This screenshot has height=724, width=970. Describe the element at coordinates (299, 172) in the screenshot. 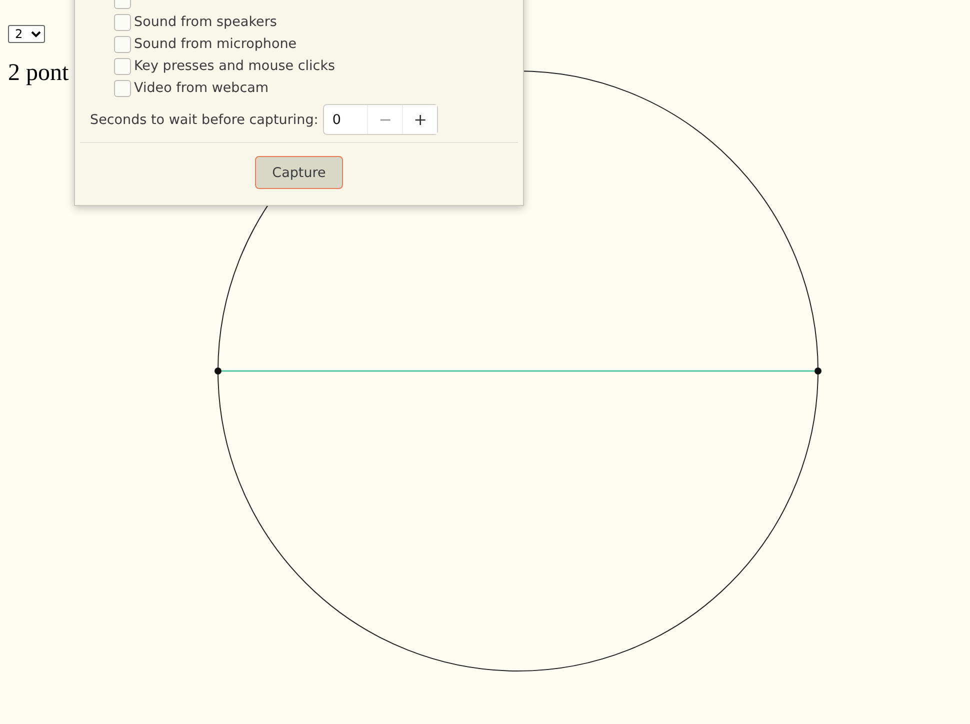

I see `capture-button: Capture` at that location.